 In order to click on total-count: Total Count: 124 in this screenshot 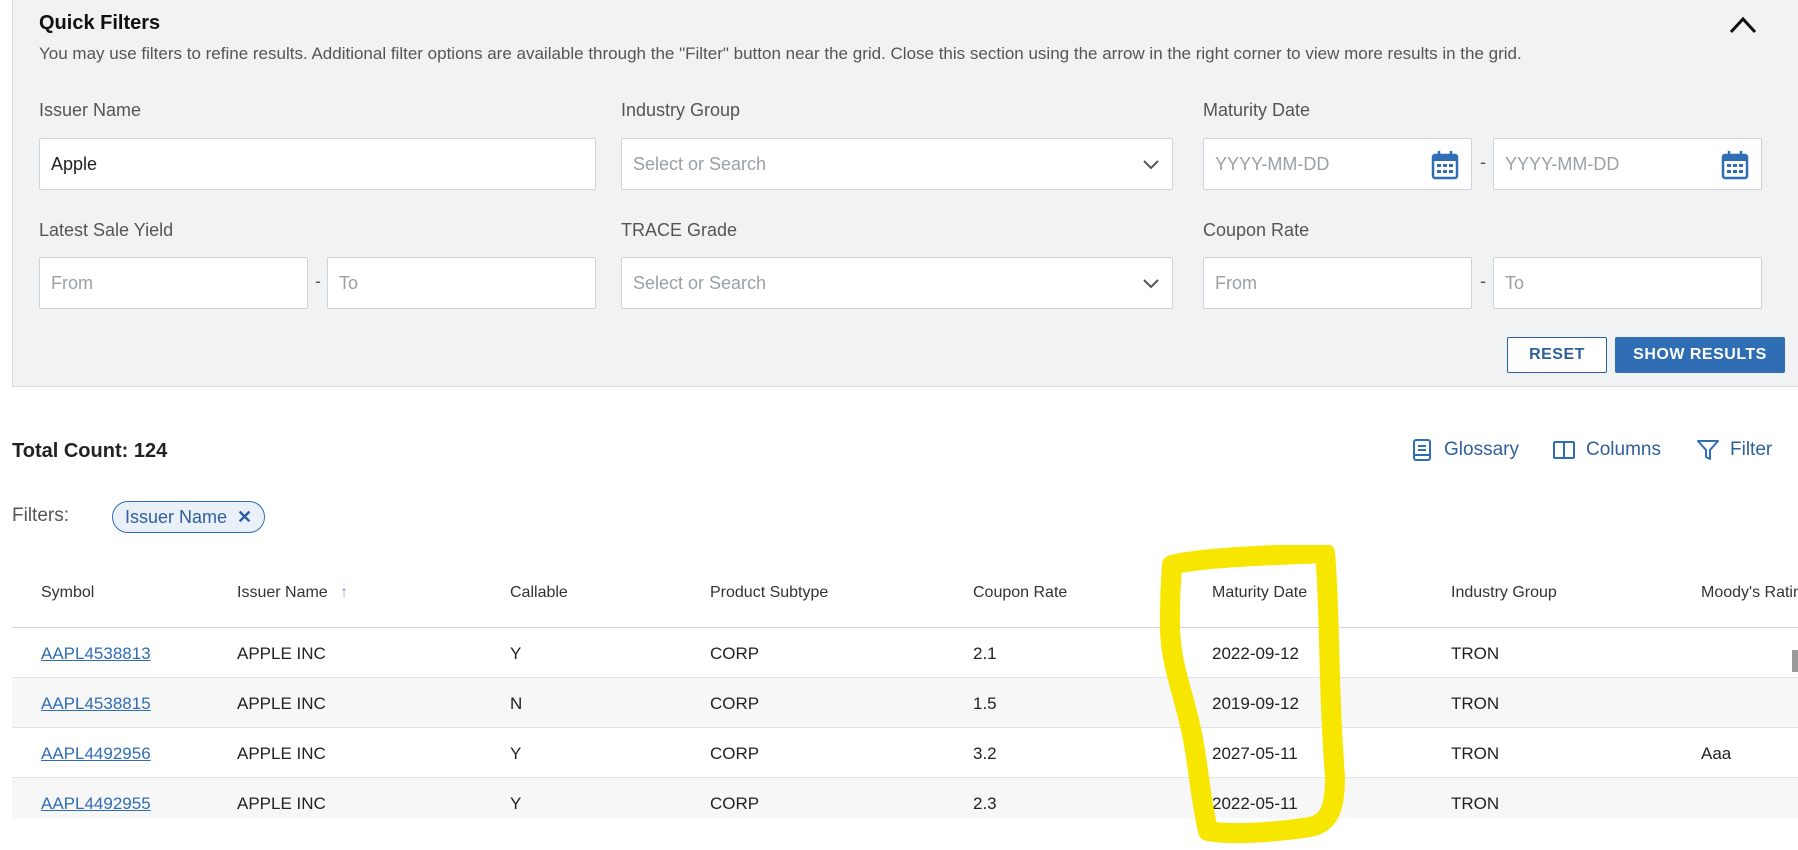, I will do `click(90, 451)`.